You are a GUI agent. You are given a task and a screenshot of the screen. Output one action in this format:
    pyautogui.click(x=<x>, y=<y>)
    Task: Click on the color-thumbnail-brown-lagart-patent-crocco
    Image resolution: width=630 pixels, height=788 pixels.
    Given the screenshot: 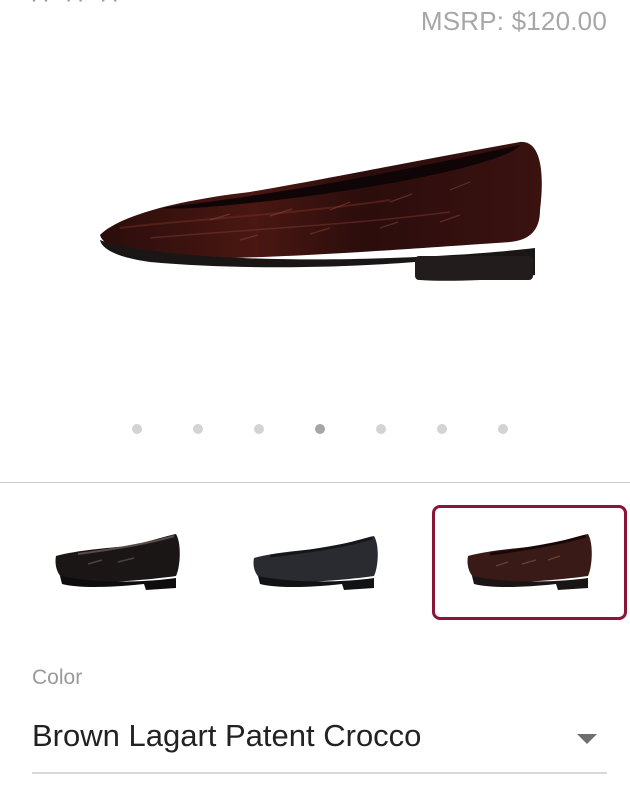 What is the action you would take?
    pyautogui.click(x=529, y=562)
    